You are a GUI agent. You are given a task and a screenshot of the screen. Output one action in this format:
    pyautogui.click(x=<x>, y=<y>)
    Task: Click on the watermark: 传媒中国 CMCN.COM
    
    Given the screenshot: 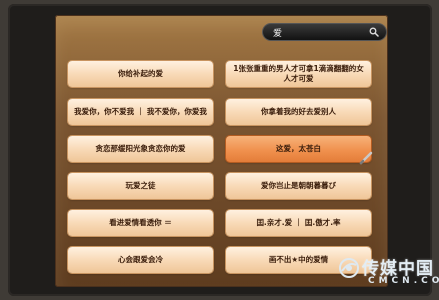 What is the action you would take?
    pyautogui.click(x=388, y=273)
    